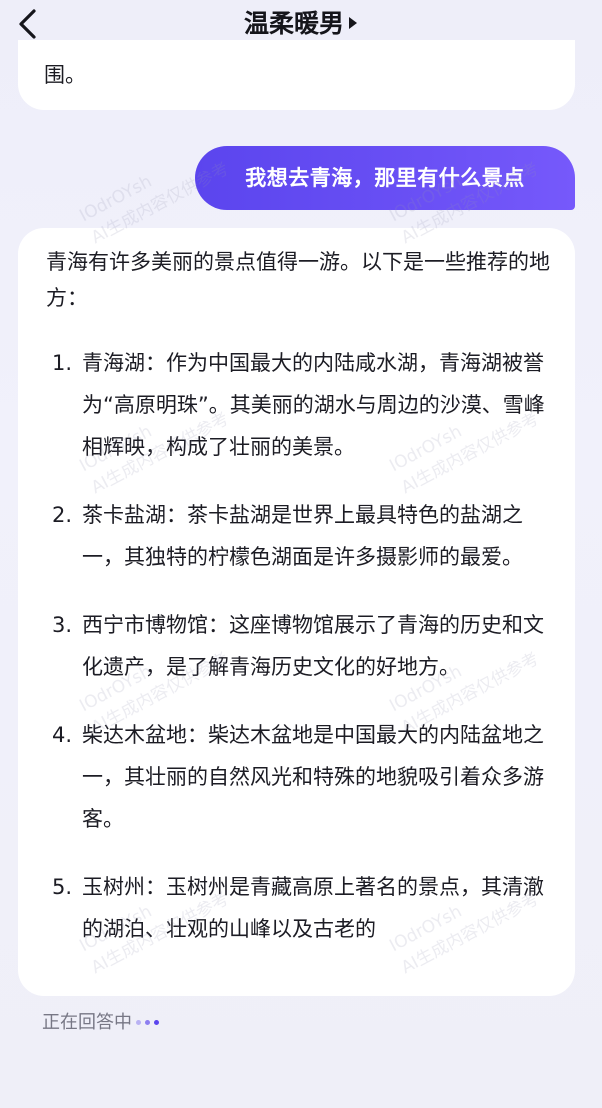 The image size is (602, 1108). I want to click on list-item: 5. 玉树州：玉树州是青藏高原上著名的景点，其清澈的湖泊、壮观的山峰以及古老的, so click(305, 908).